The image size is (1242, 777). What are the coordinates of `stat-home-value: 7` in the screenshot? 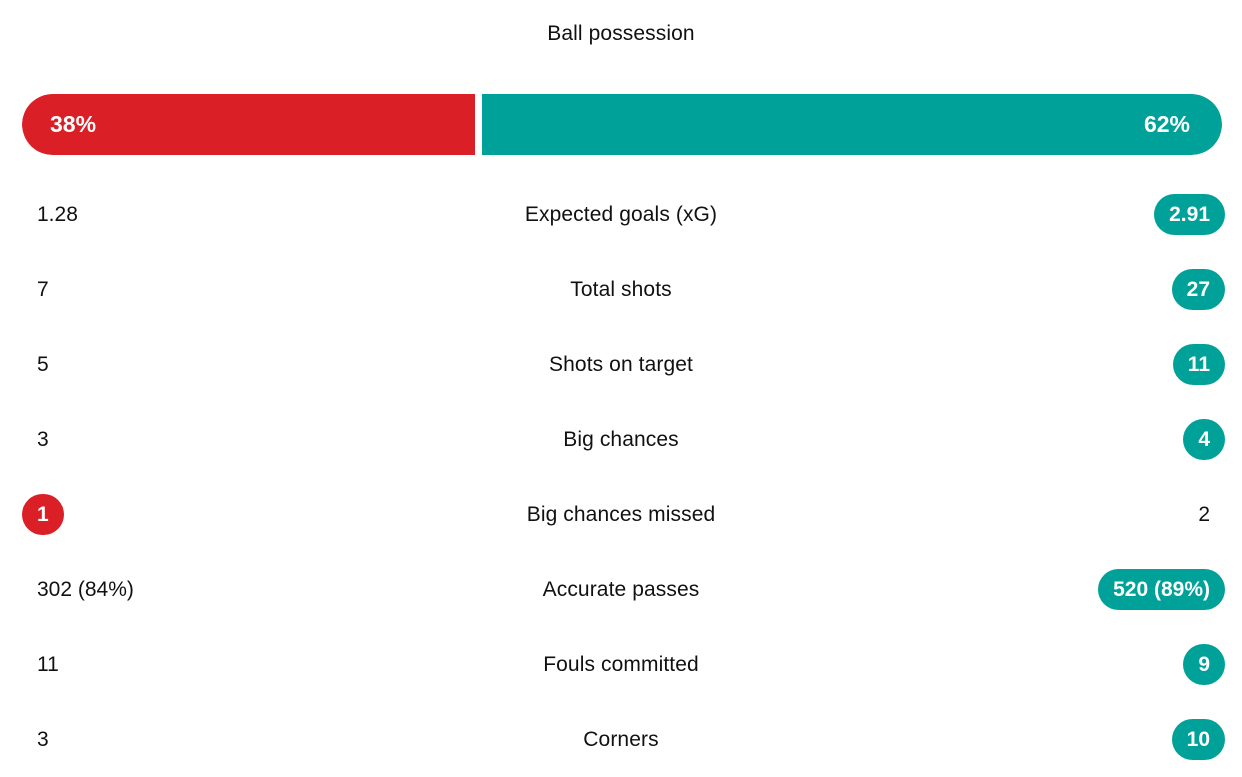 It's located at (43, 289).